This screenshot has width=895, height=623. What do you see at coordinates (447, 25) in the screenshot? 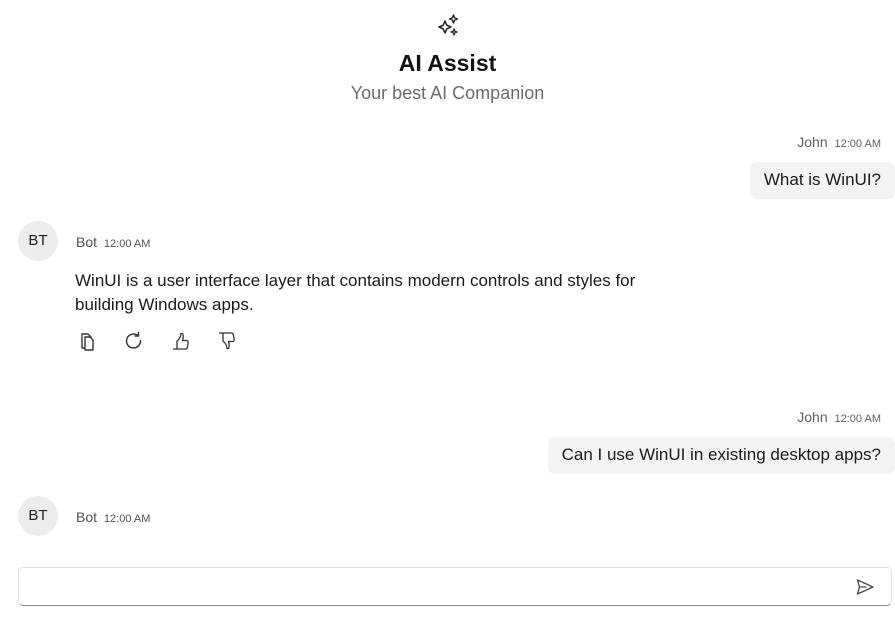
I see `sparkle-icon` at bounding box center [447, 25].